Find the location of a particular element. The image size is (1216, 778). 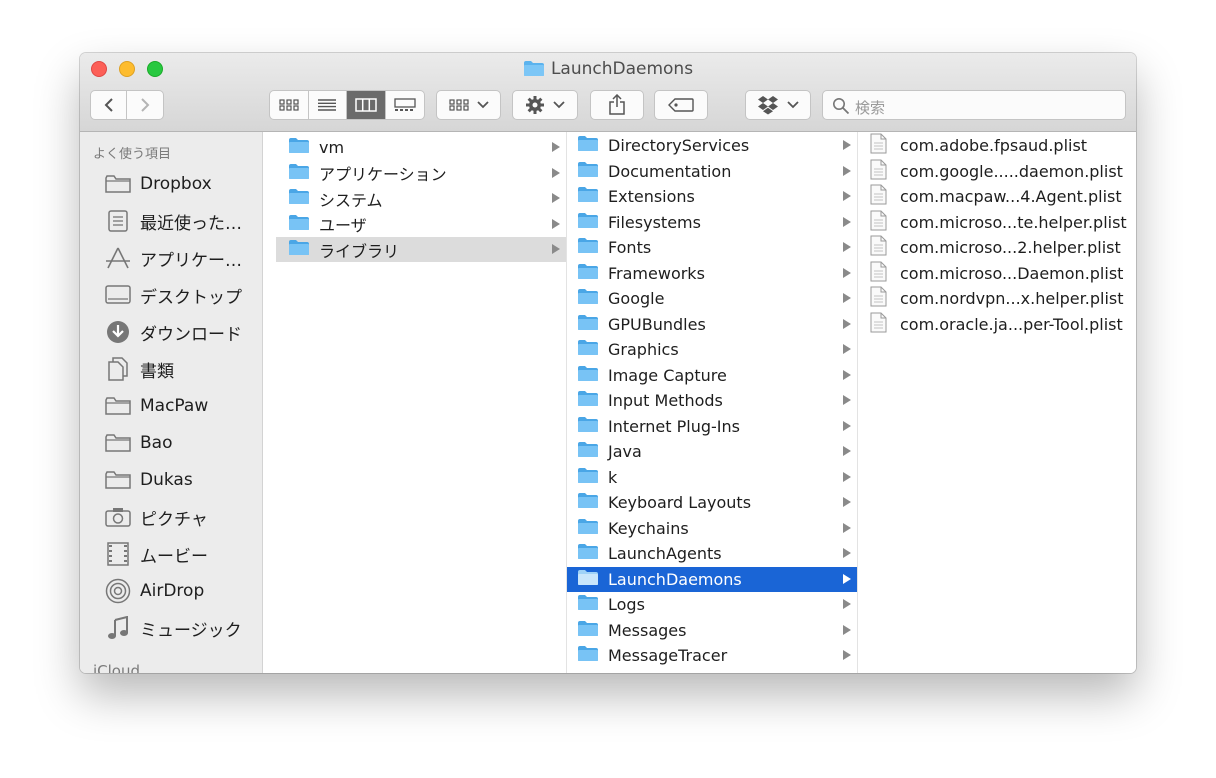

row-label: com.microso...Daemon.plist is located at coordinates (1012, 273).